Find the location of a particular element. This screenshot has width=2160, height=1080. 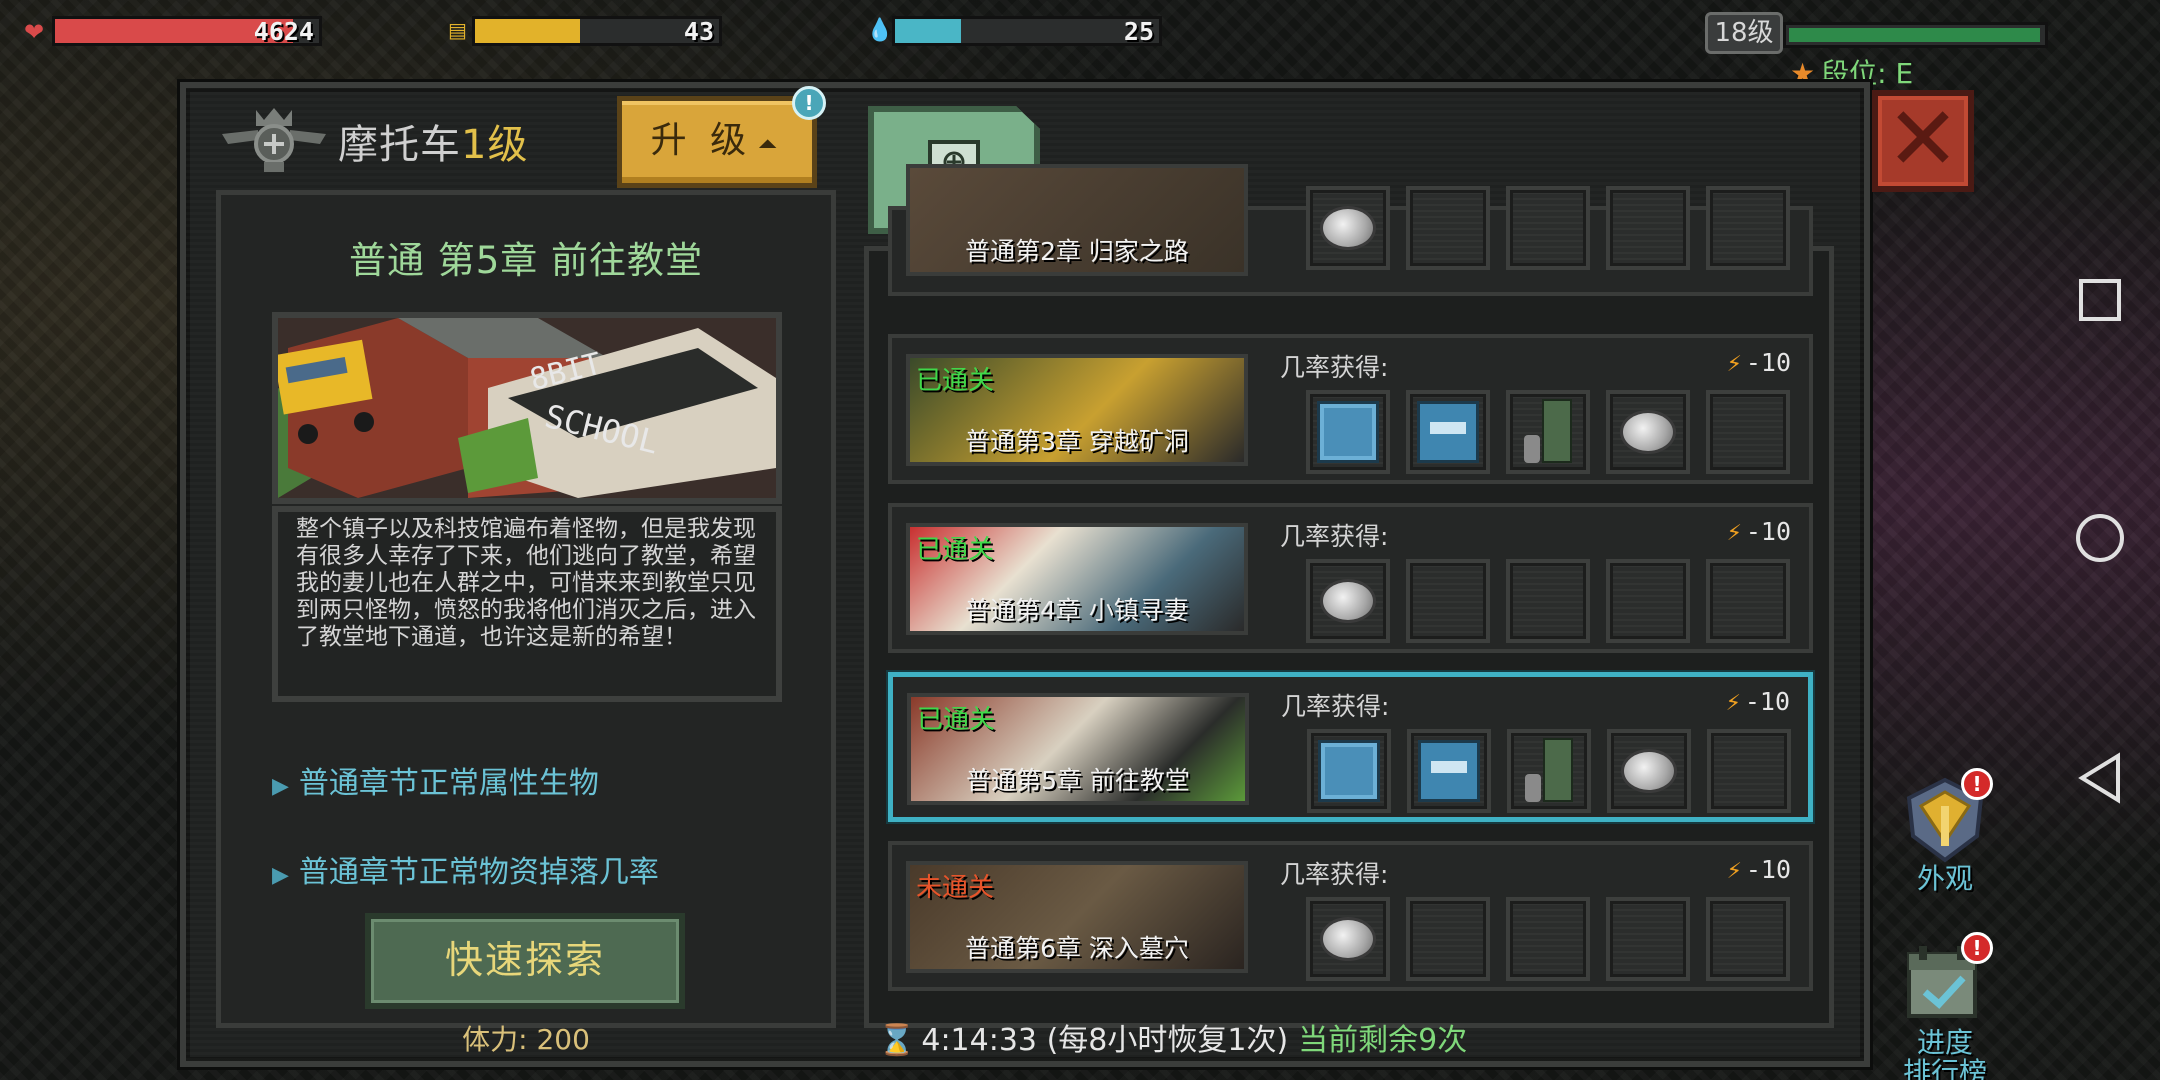

chapter-thumbnail: 未通关 普通第6章 深入墓穴 is located at coordinates (1077, 917).